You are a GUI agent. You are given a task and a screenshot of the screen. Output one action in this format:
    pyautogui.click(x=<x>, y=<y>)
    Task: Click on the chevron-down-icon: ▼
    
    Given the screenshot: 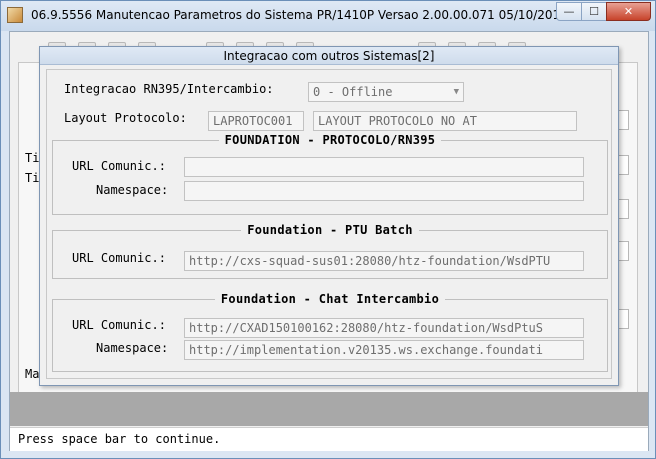 What is the action you would take?
    pyautogui.click(x=456, y=92)
    